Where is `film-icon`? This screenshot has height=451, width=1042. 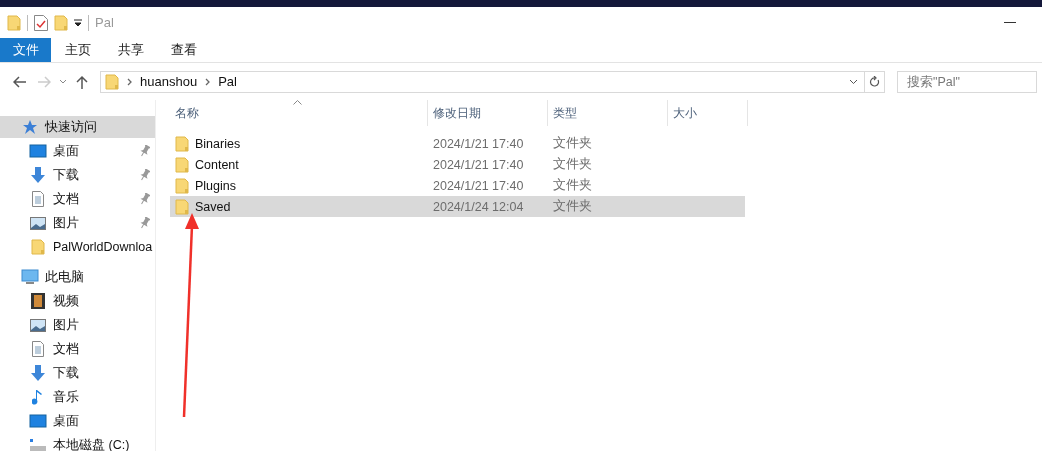 film-icon is located at coordinates (38, 301).